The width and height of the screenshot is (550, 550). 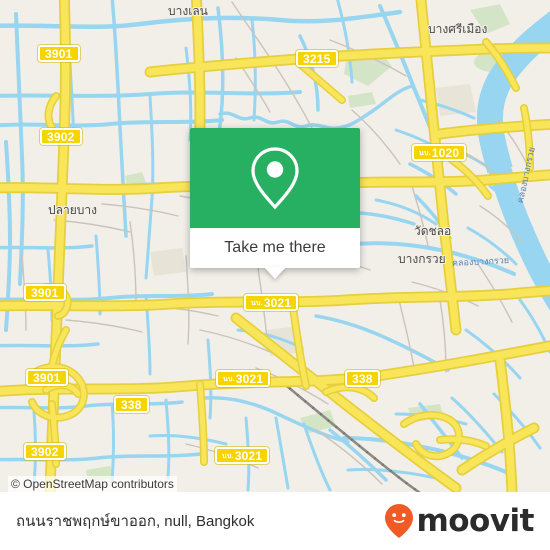 I want to click on location-title: ถนนราชพฤกษ์ขาออก, null, Bangkok, so click(x=135, y=521).